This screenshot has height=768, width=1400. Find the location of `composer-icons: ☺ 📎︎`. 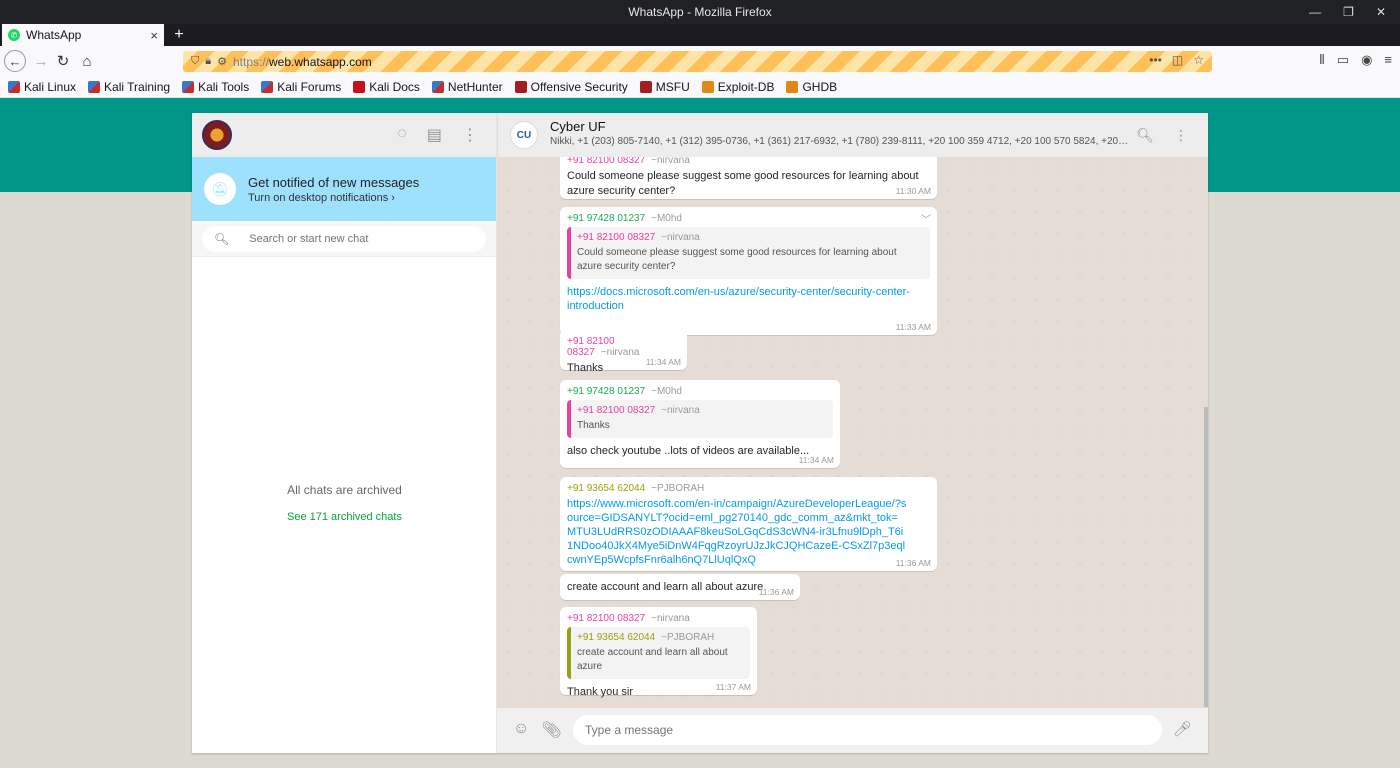

composer-icons: ☺ 📎︎ is located at coordinates (537, 730).